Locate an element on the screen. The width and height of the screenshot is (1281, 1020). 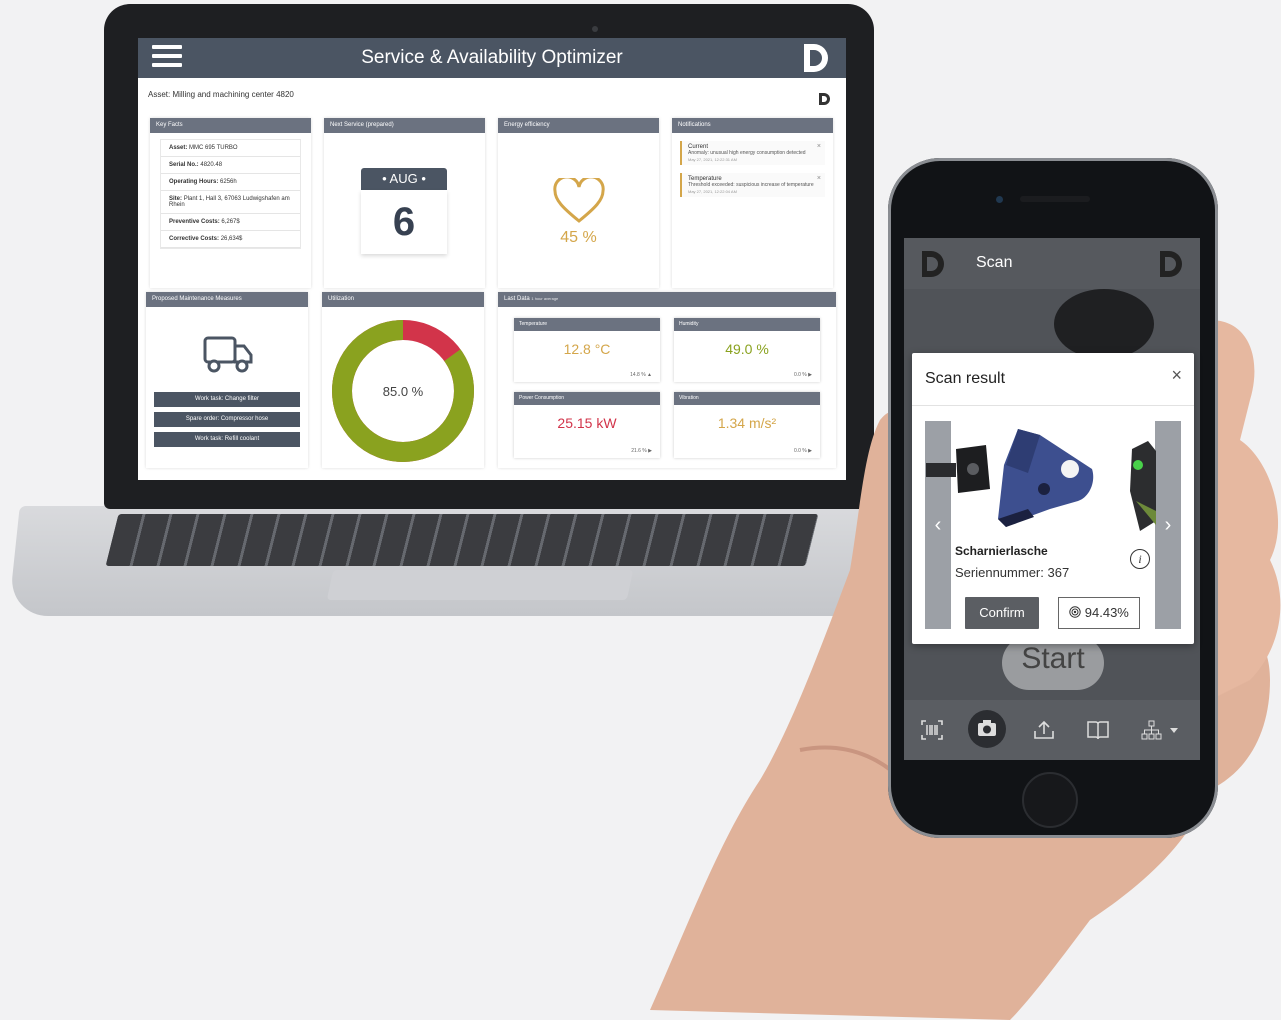
asset-line: Asset: Milling and machining center 4820 is located at coordinates (221, 94).